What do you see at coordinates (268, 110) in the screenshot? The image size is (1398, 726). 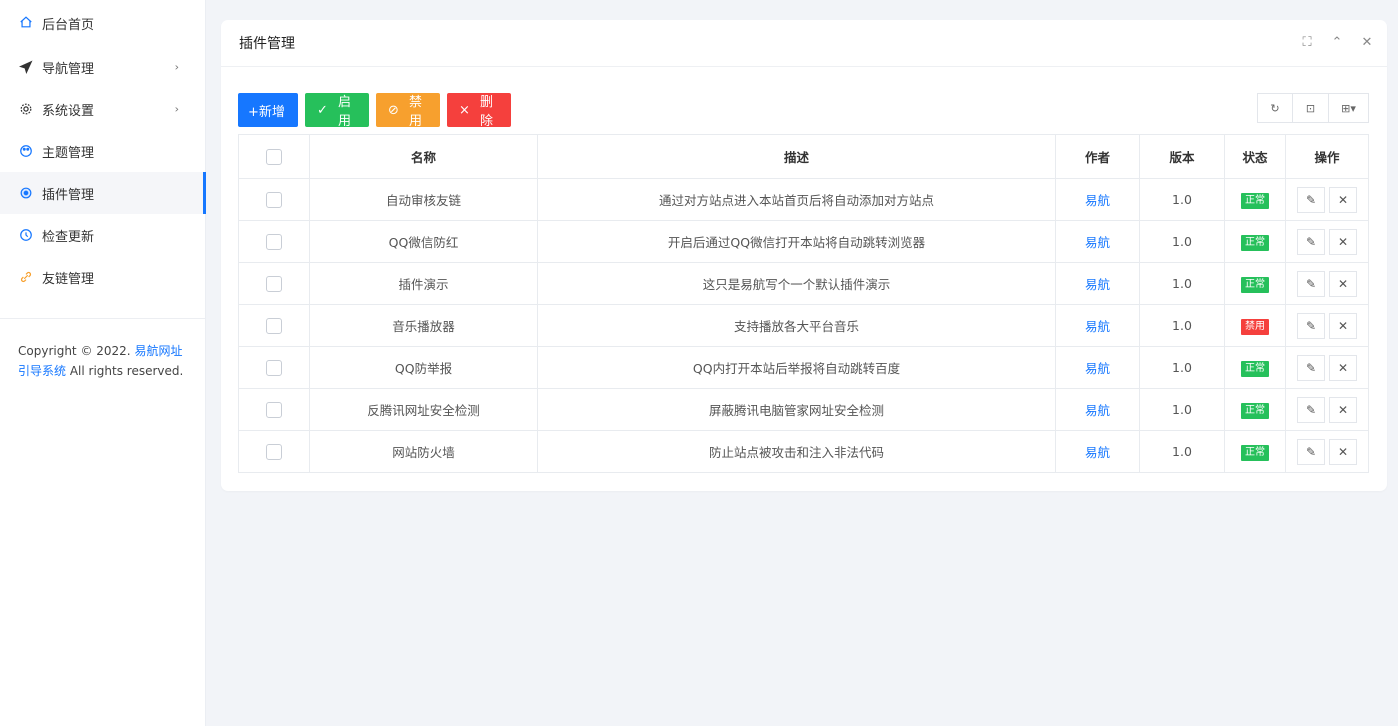 I see `add-button: +新增` at bounding box center [268, 110].